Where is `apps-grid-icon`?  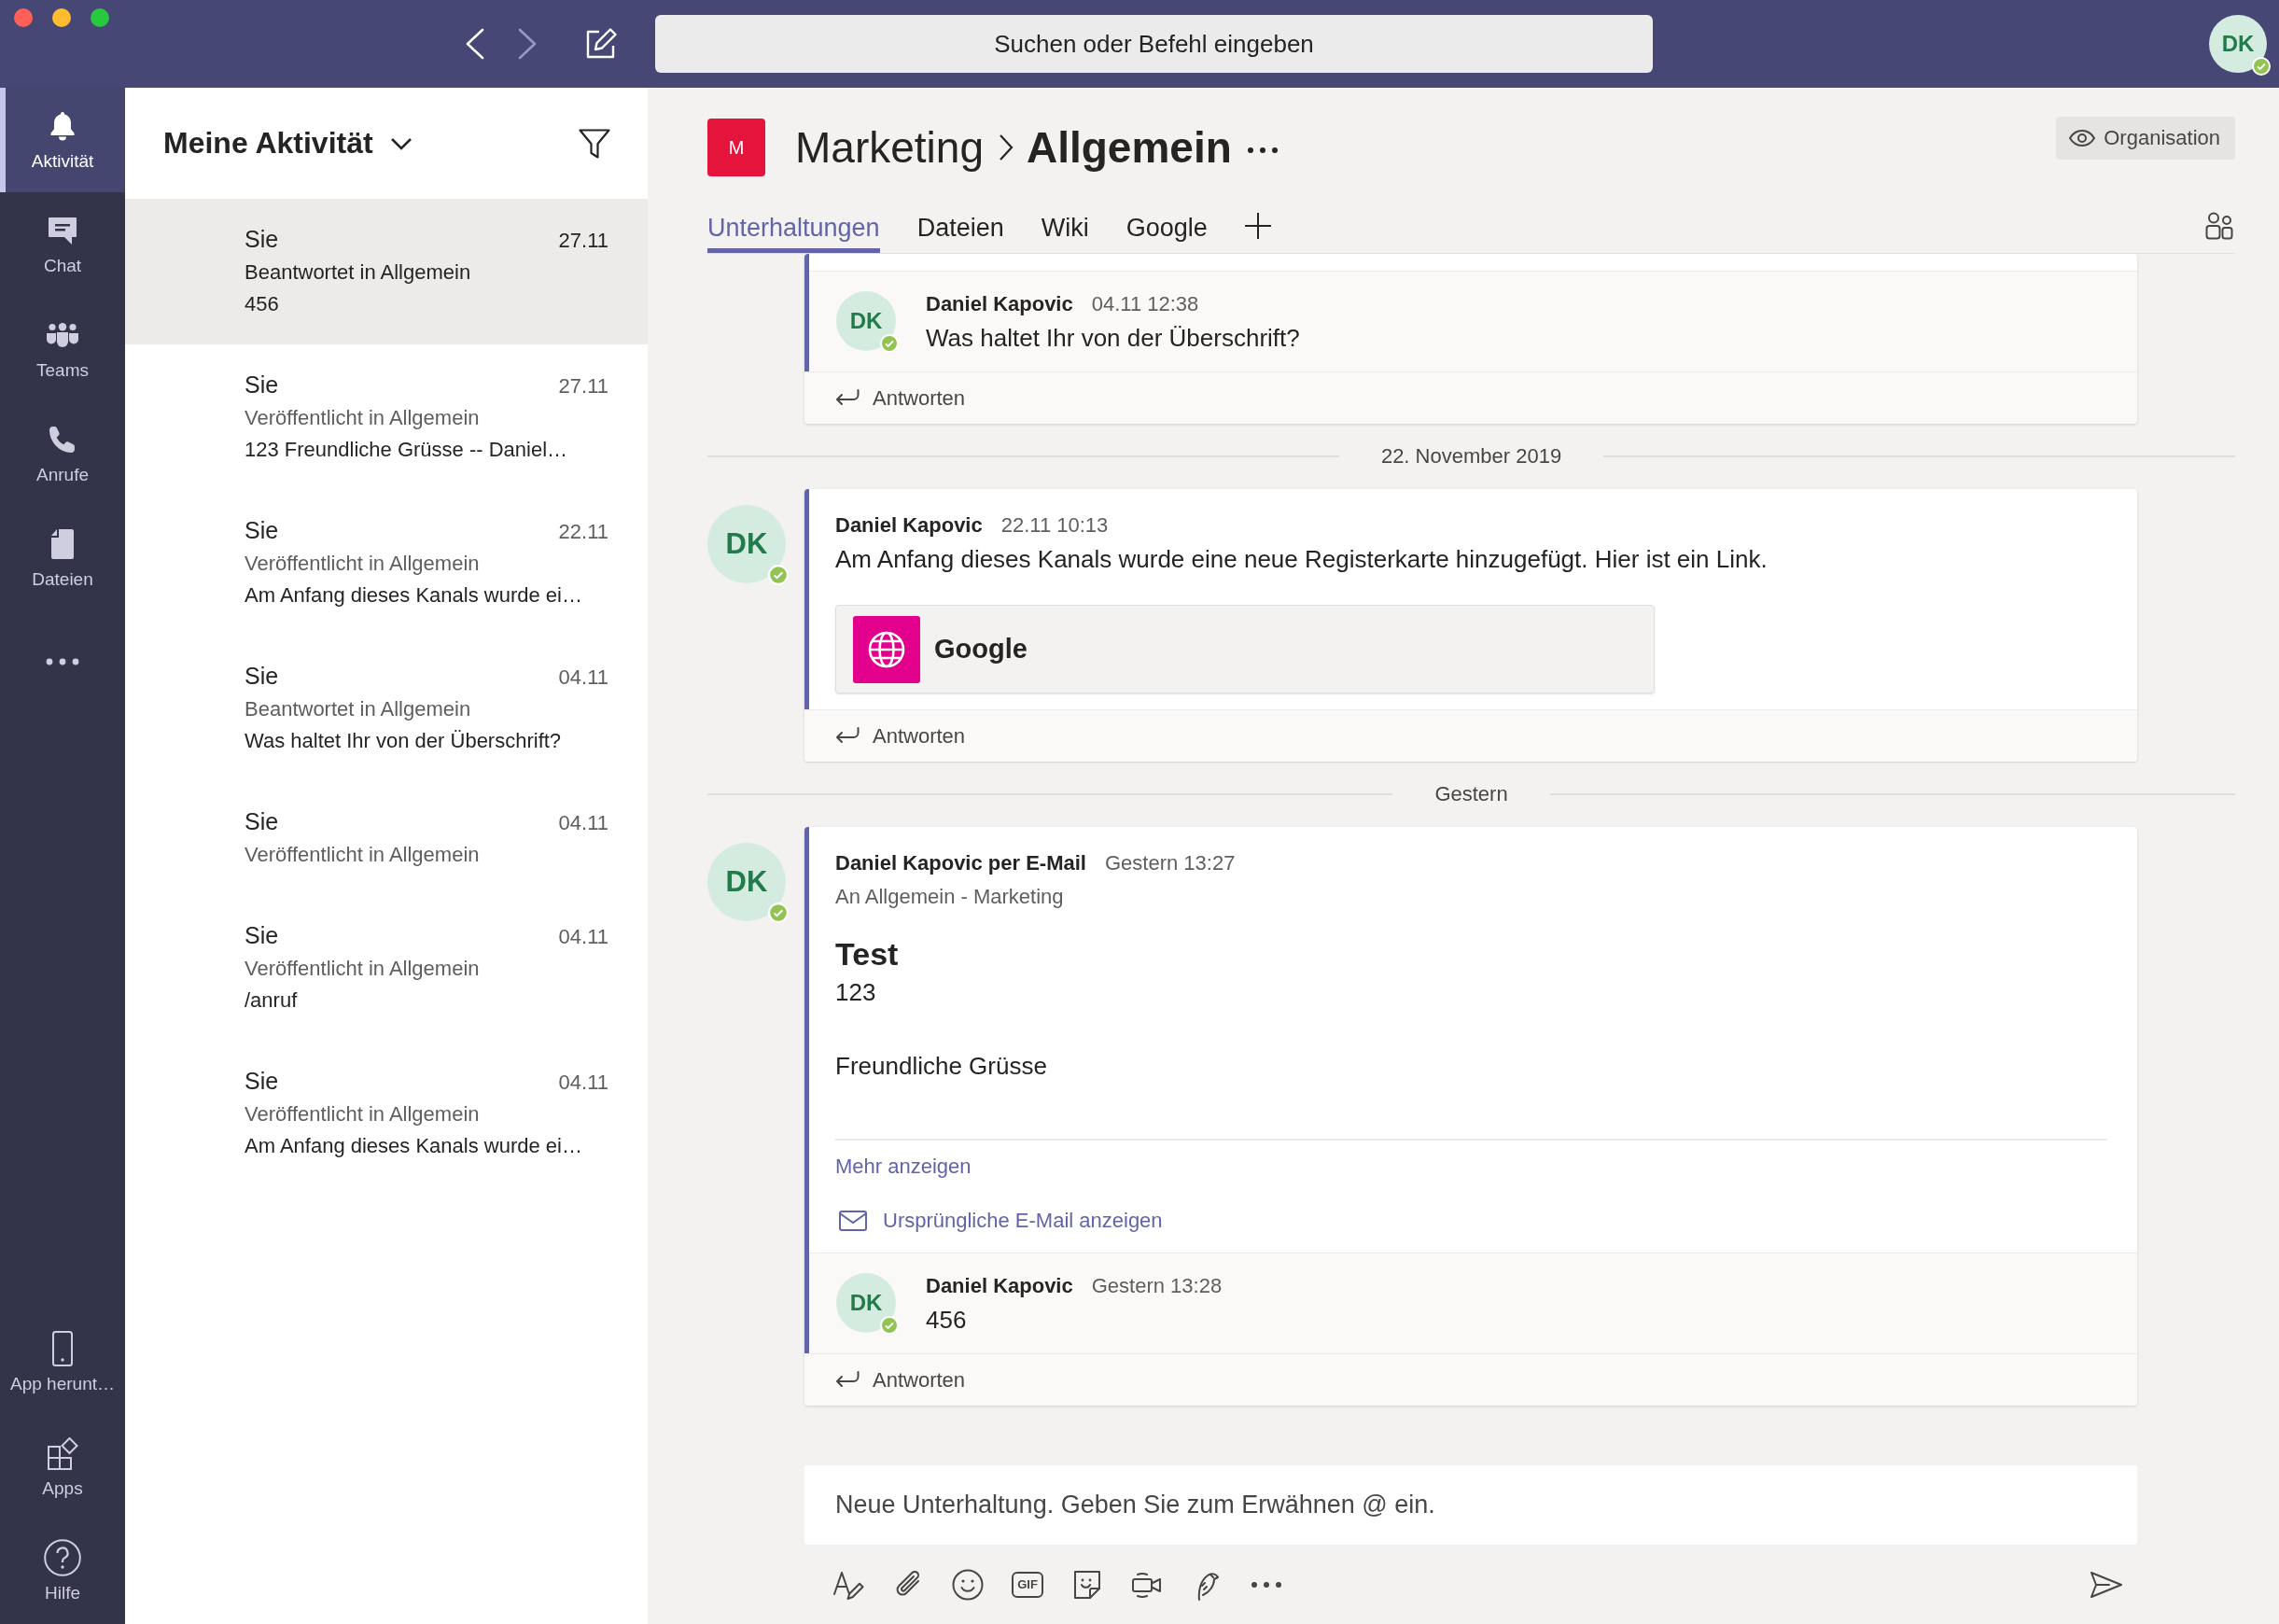 apps-grid-icon is located at coordinates (63, 1453).